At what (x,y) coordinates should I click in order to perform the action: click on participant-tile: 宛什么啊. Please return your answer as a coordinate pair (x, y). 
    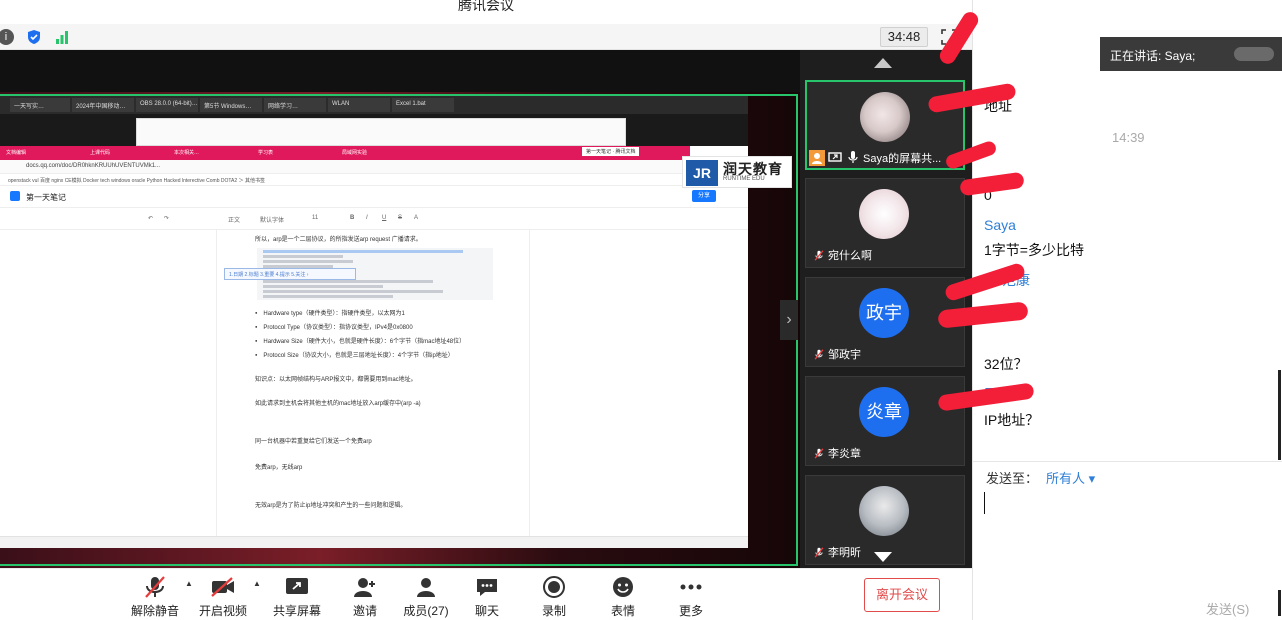
    Looking at the image, I should click on (885, 223).